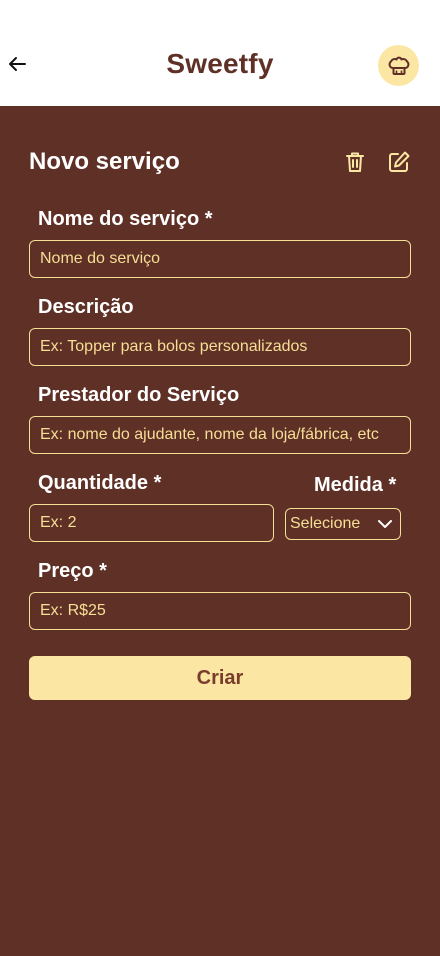 Image resolution: width=440 pixels, height=956 pixels. Describe the element at coordinates (86, 307) in the screenshot. I see `description-label: Descrição` at that location.